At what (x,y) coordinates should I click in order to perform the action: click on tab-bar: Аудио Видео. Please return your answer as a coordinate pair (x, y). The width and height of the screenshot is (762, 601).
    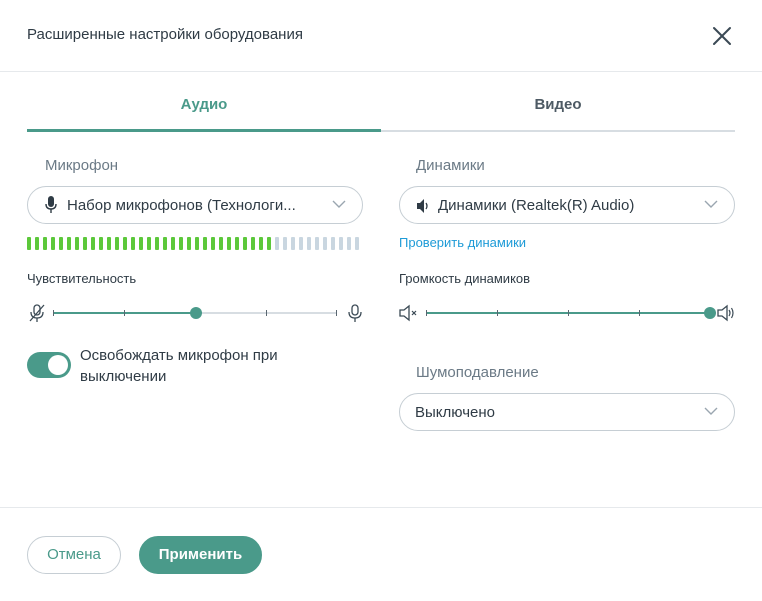
    Looking at the image, I should click on (381, 110).